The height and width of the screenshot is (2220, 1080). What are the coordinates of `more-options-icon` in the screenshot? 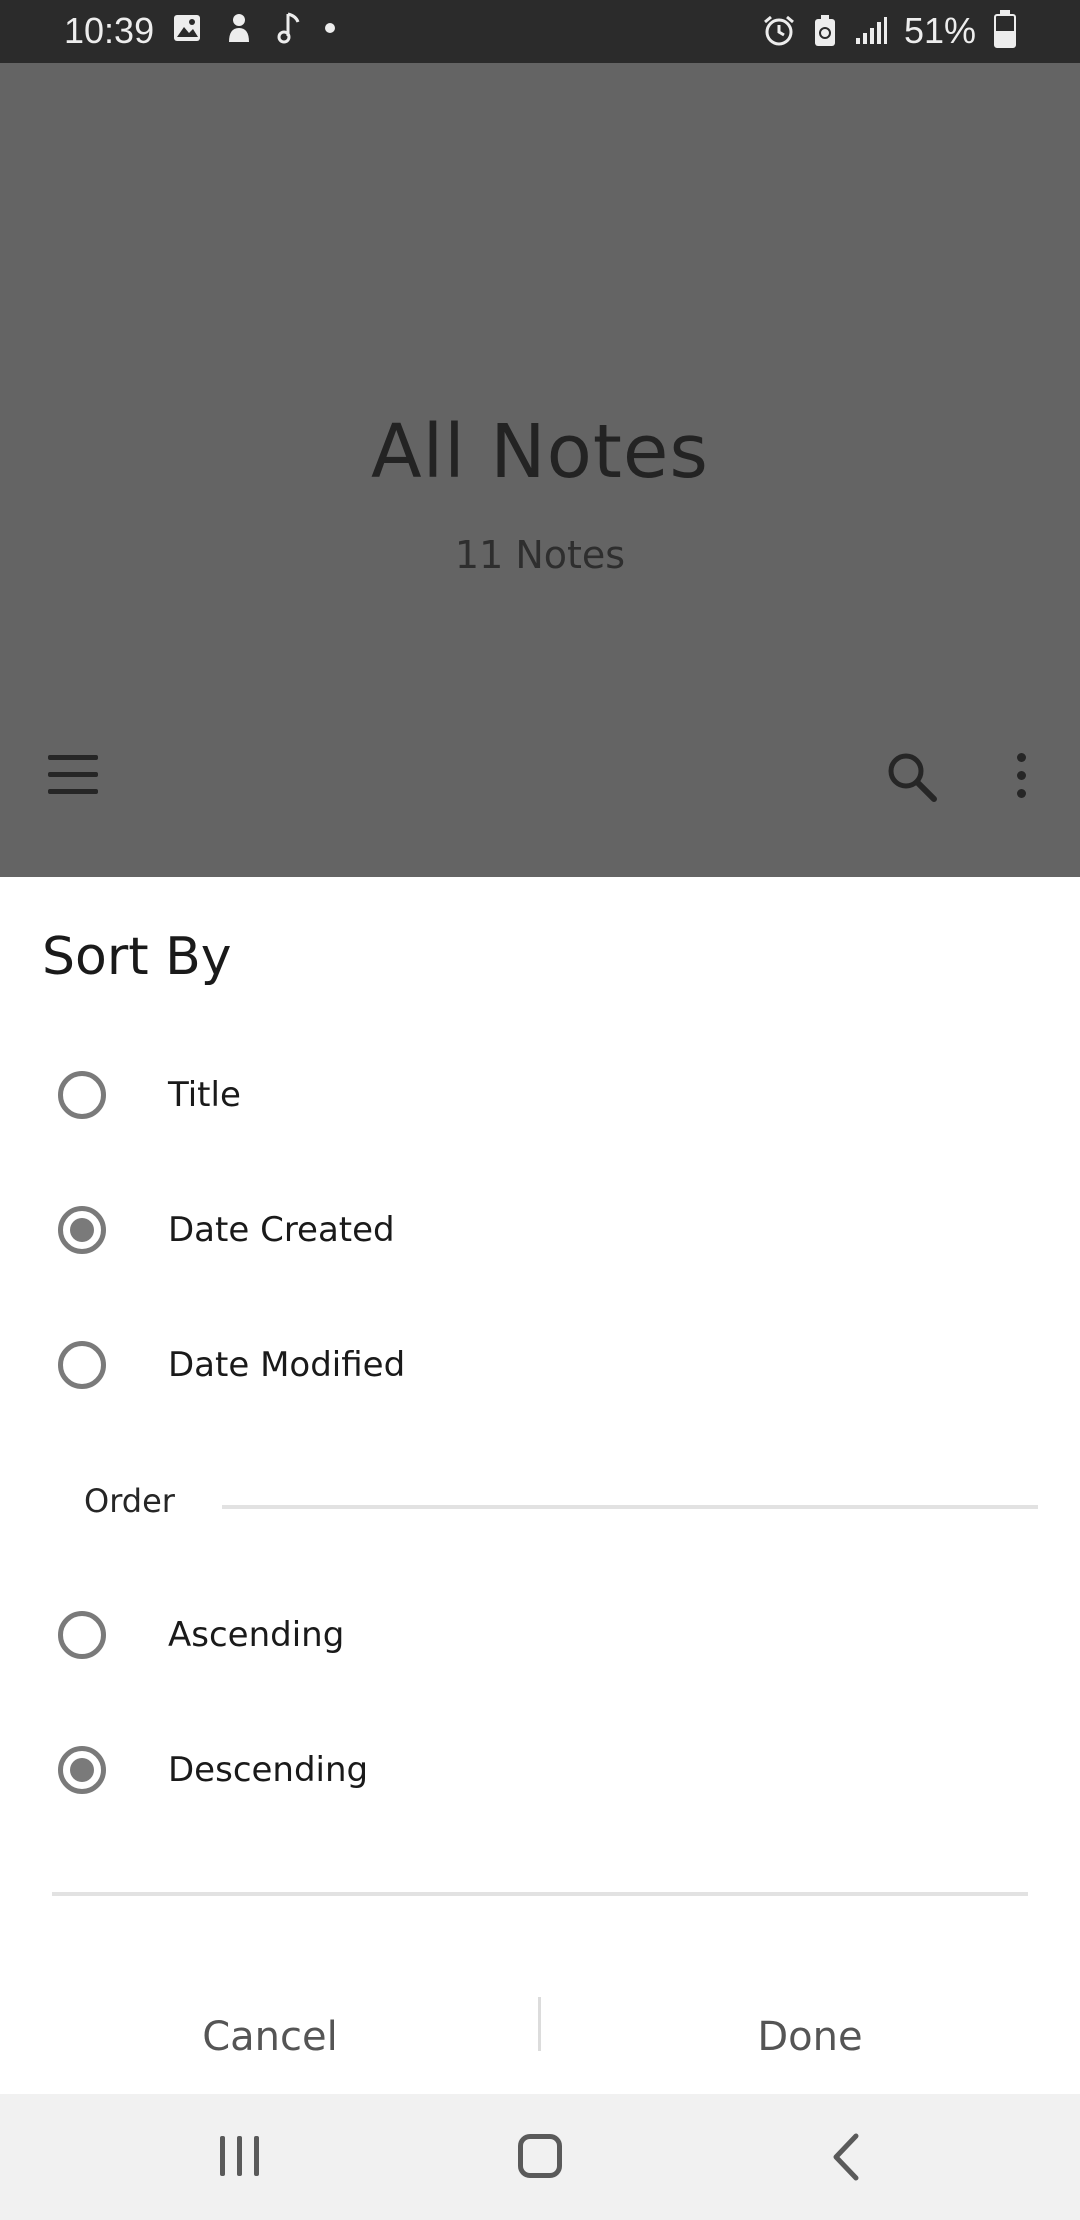 It's located at (1022, 776).